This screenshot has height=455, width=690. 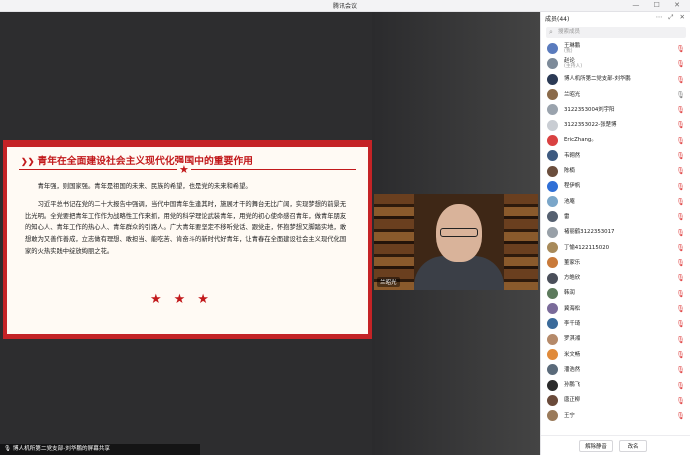 I want to click on panel-footer: 解除静音 改名, so click(x=615, y=445).